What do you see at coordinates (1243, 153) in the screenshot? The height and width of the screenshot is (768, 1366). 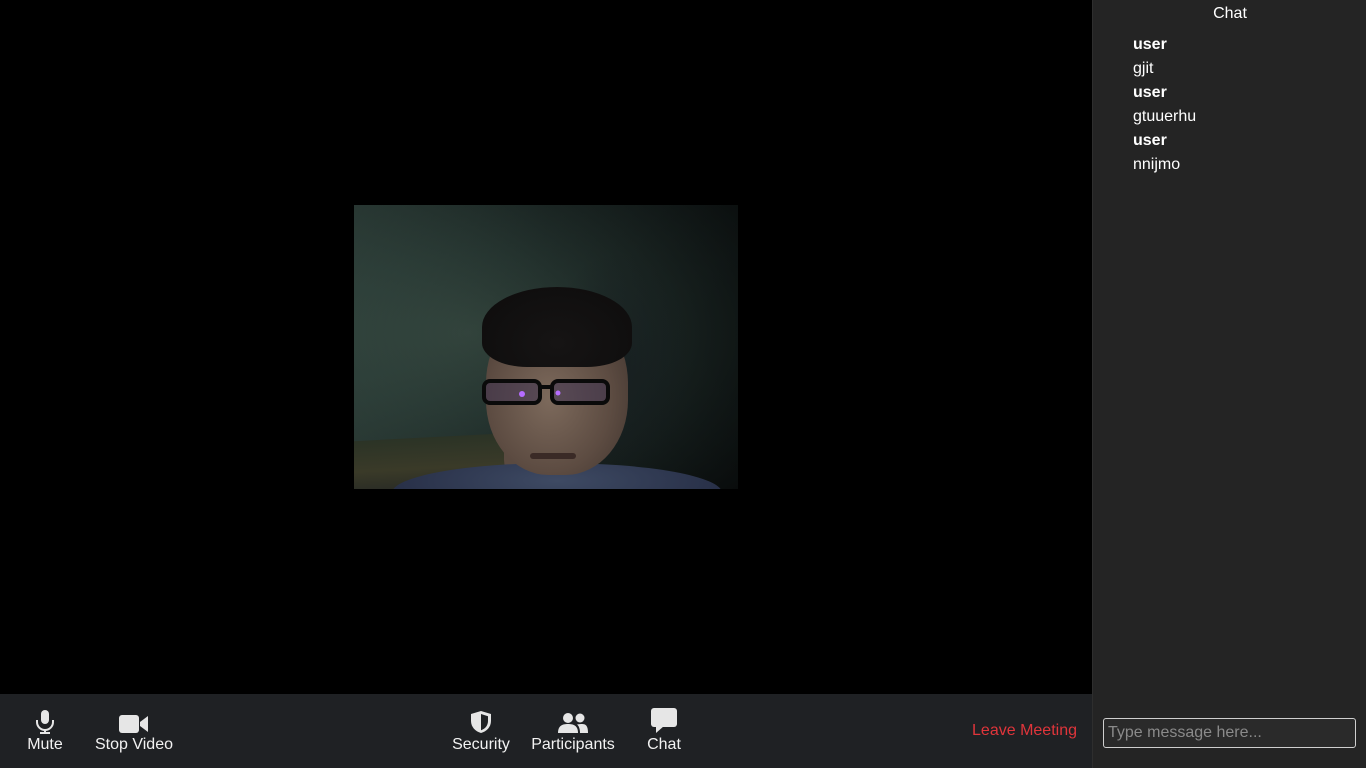 I see `chat-message: user nnijmo` at bounding box center [1243, 153].